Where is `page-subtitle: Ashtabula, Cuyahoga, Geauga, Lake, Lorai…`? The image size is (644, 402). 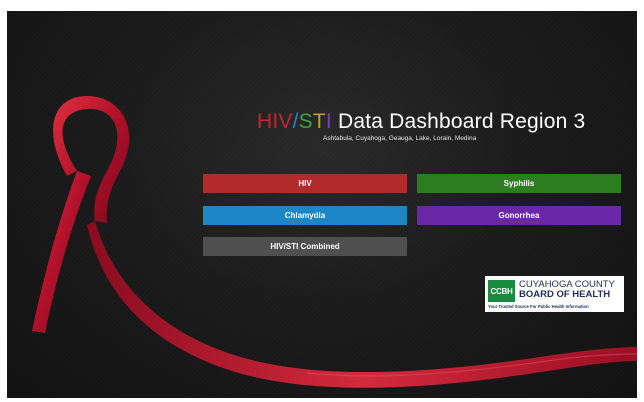 page-subtitle: Ashtabula, Cuyahoga, Geauga, Lake, Lorai… is located at coordinates (400, 138).